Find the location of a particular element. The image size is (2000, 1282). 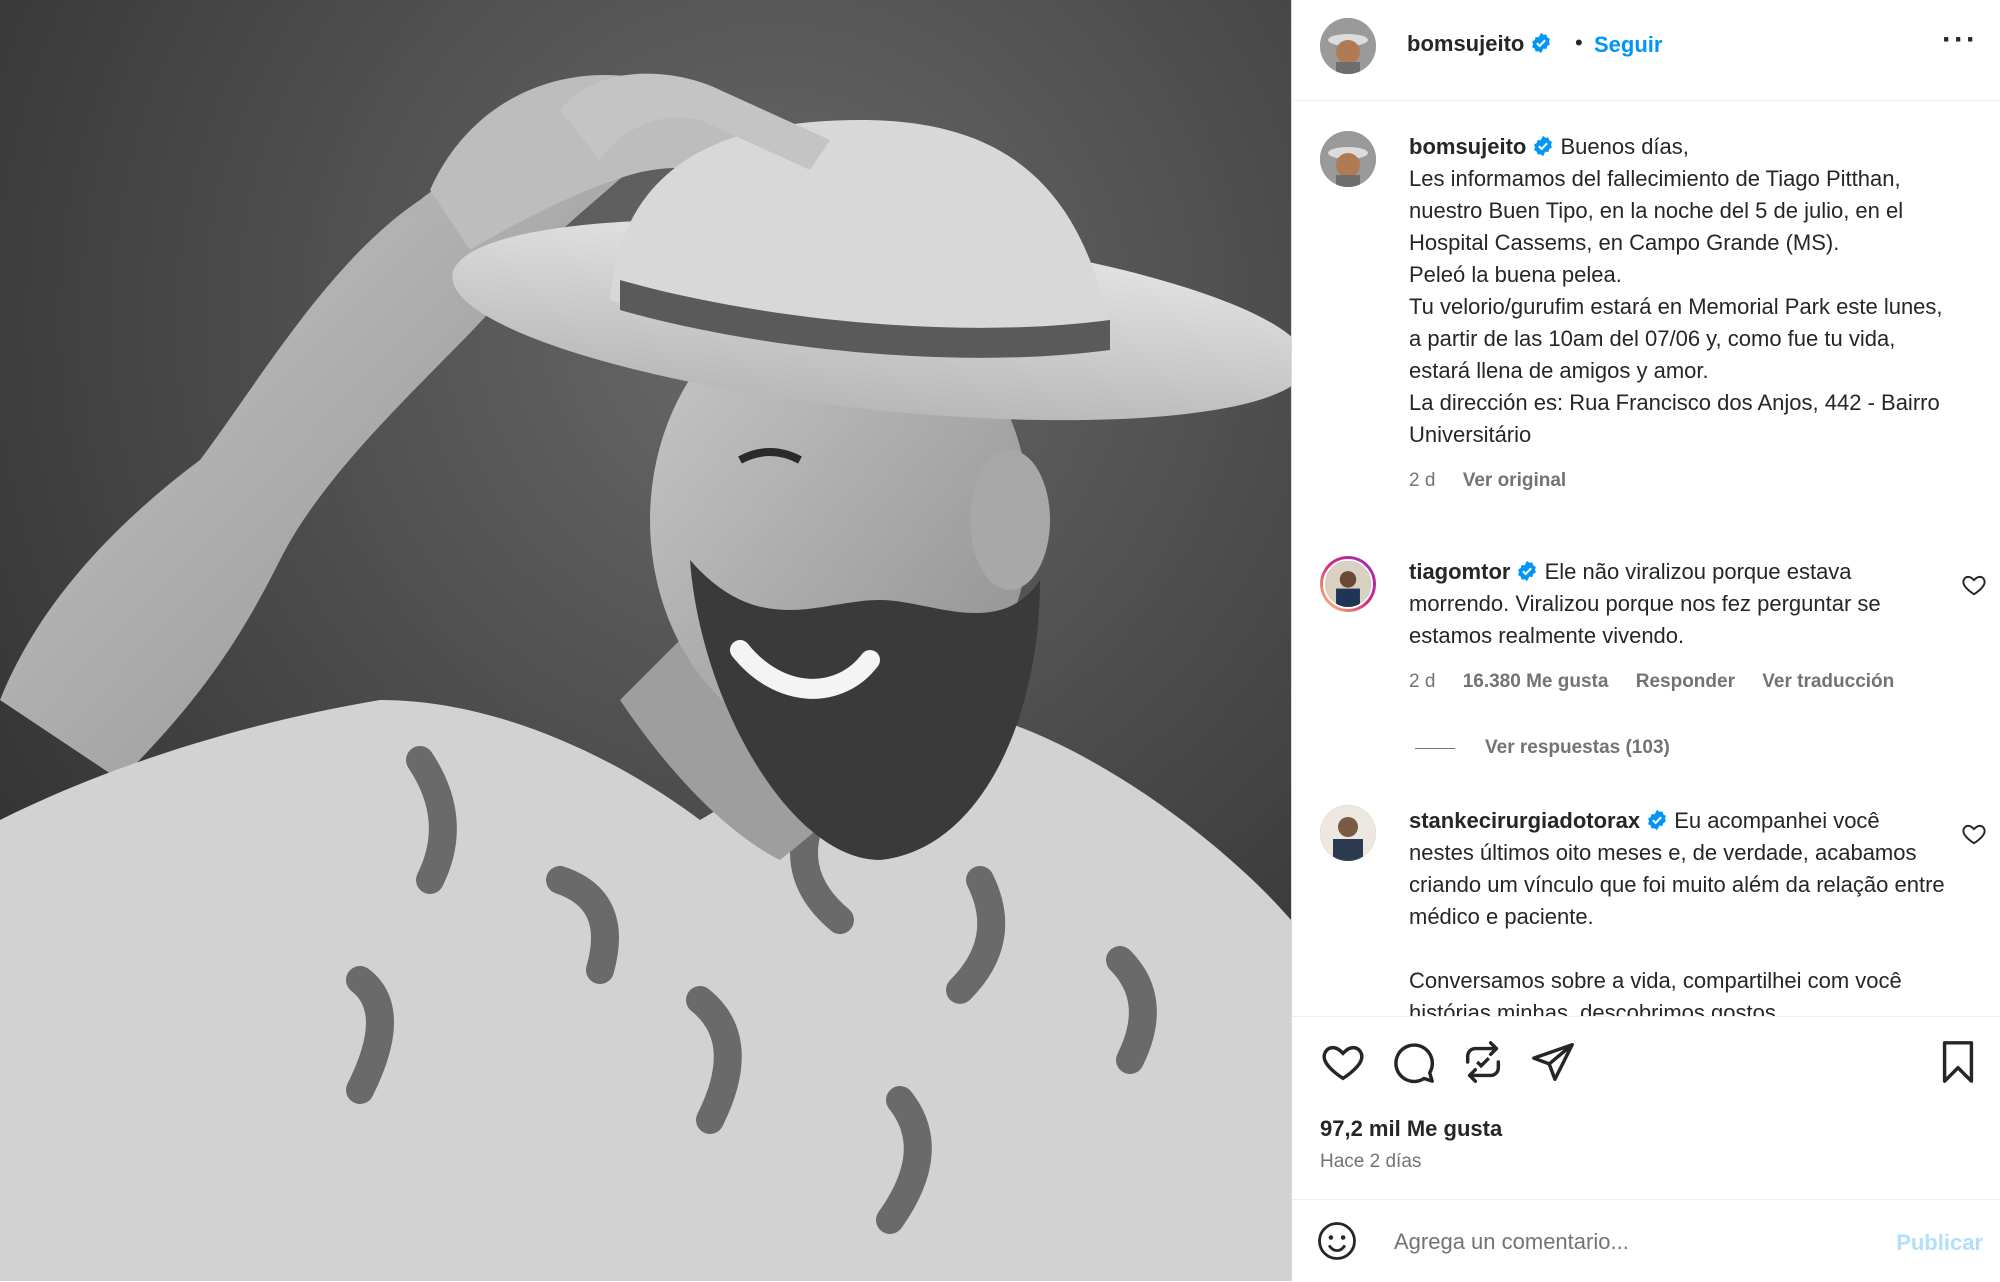

follow-button: Seguir is located at coordinates (1628, 45).